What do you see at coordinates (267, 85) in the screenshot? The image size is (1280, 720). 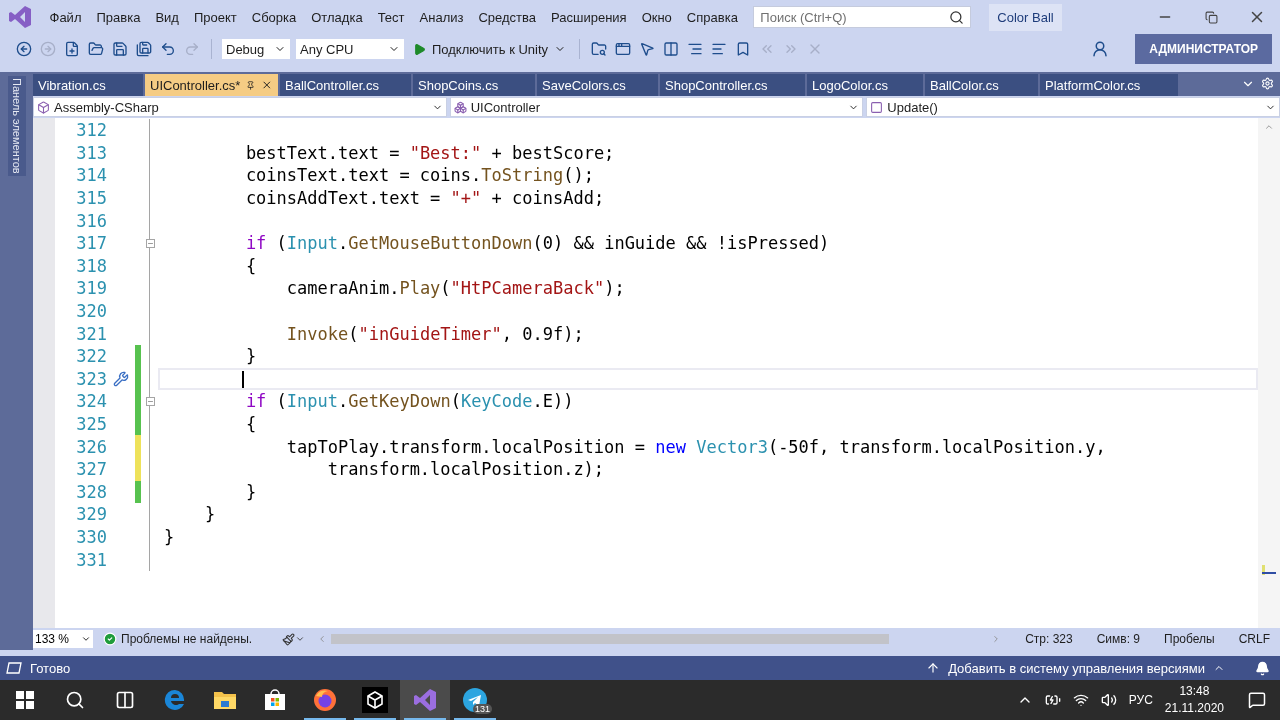 I see `close-icon` at bounding box center [267, 85].